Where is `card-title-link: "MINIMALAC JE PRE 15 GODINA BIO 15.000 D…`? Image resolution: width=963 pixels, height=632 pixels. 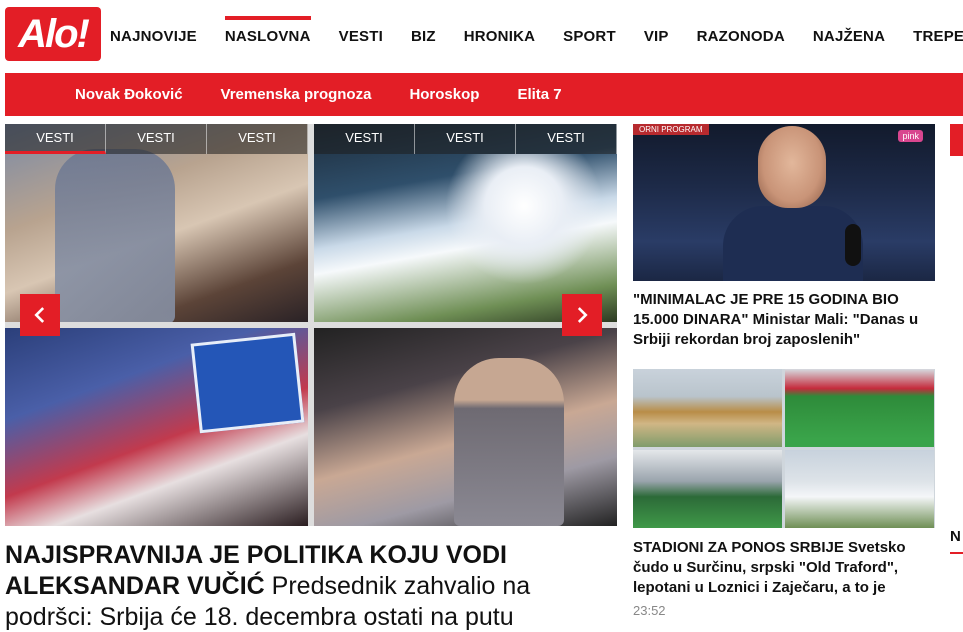 card-title-link: "MINIMALAC JE PRE 15 GODINA BIO 15.000 D… is located at coordinates (785, 320).